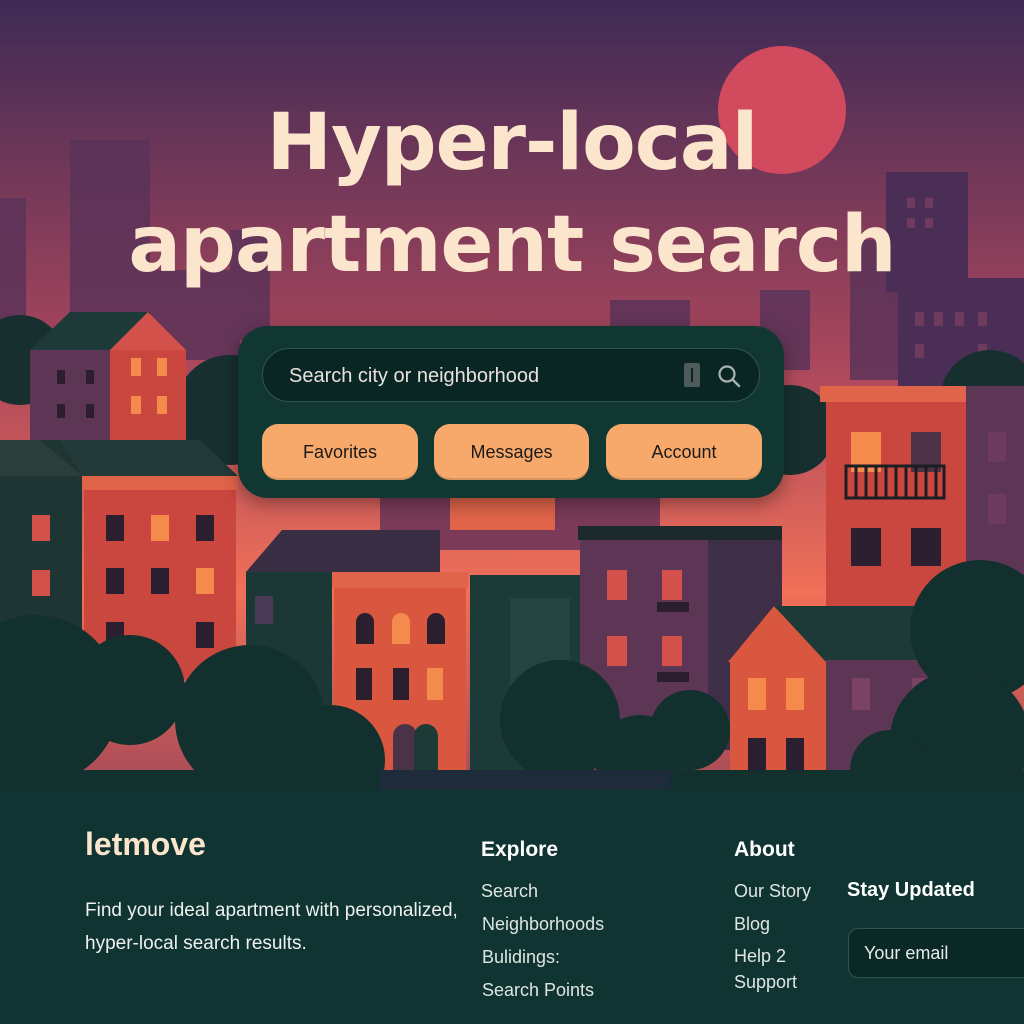  I want to click on footer-link-buildings: Bulidings:, so click(521, 957).